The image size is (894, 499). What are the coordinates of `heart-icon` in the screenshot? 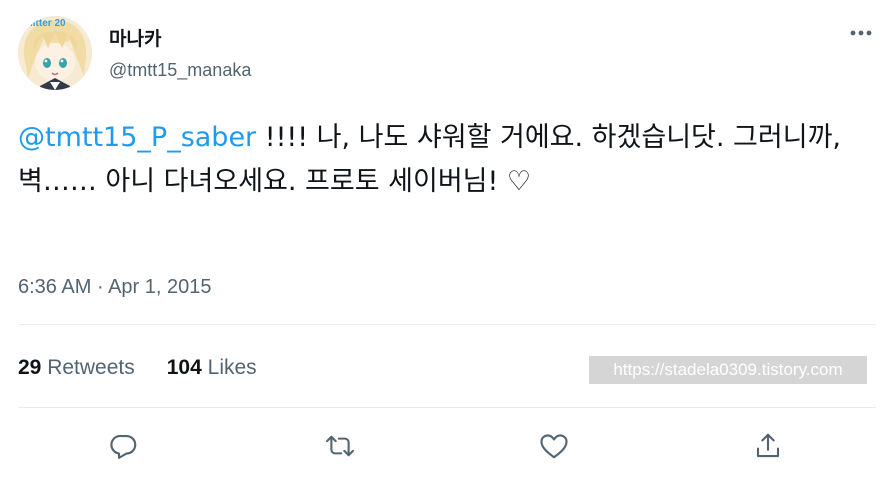 It's located at (554, 446).